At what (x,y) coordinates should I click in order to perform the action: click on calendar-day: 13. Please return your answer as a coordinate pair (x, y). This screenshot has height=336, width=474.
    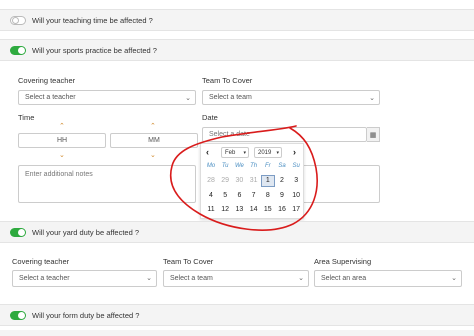
    Looking at the image, I should click on (239, 210).